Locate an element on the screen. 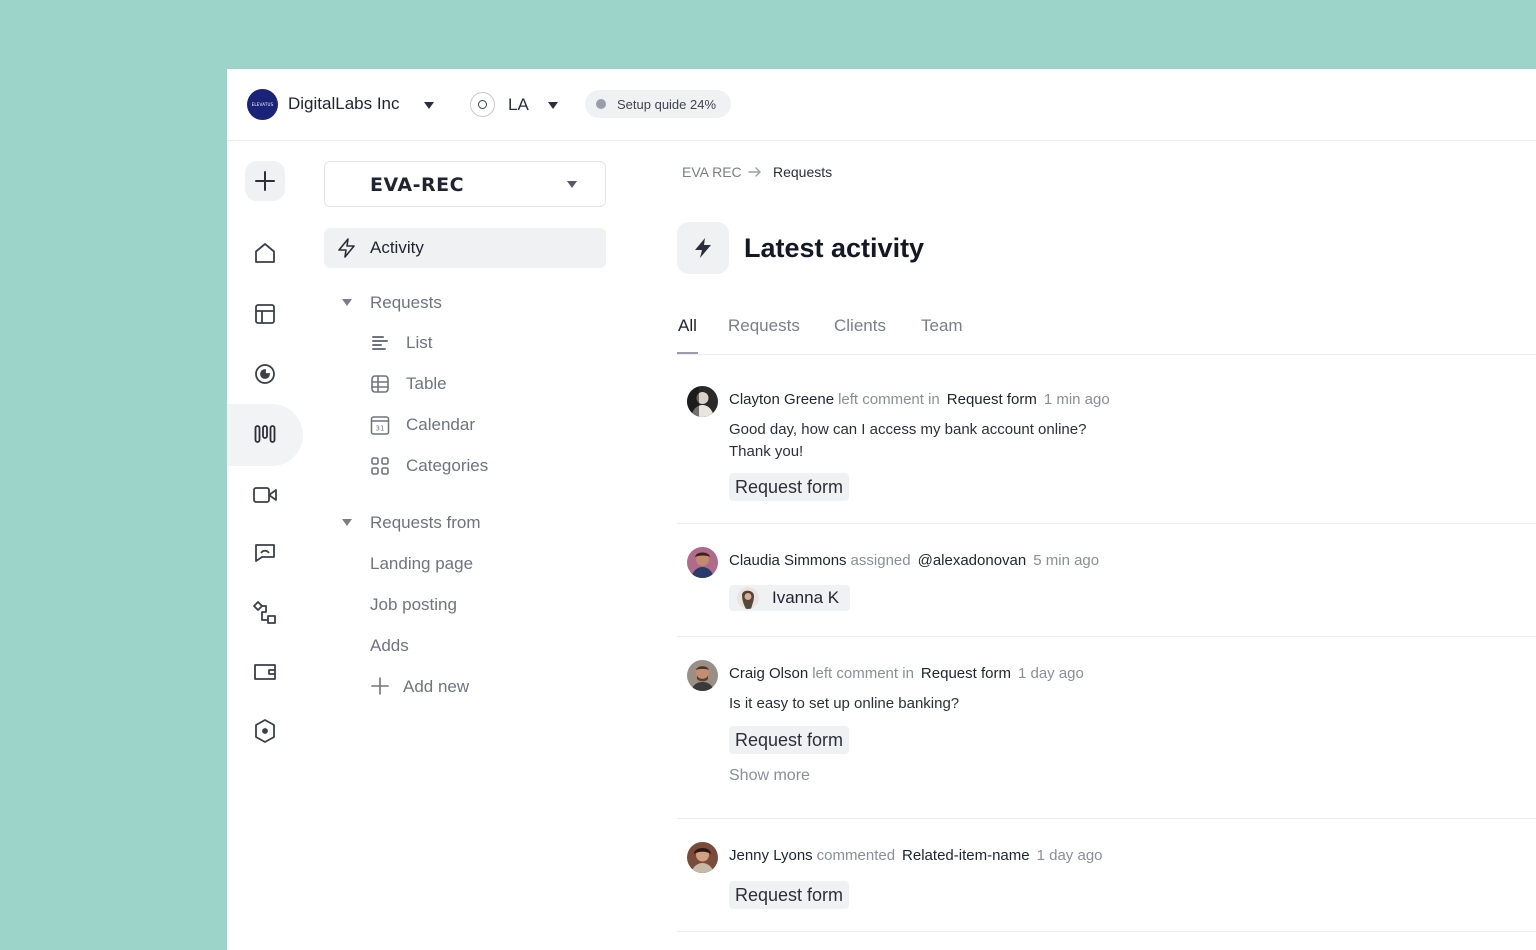 The height and width of the screenshot is (950, 1536). sidebar-group-requests-from: Requests from is located at coordinates (425, 523).